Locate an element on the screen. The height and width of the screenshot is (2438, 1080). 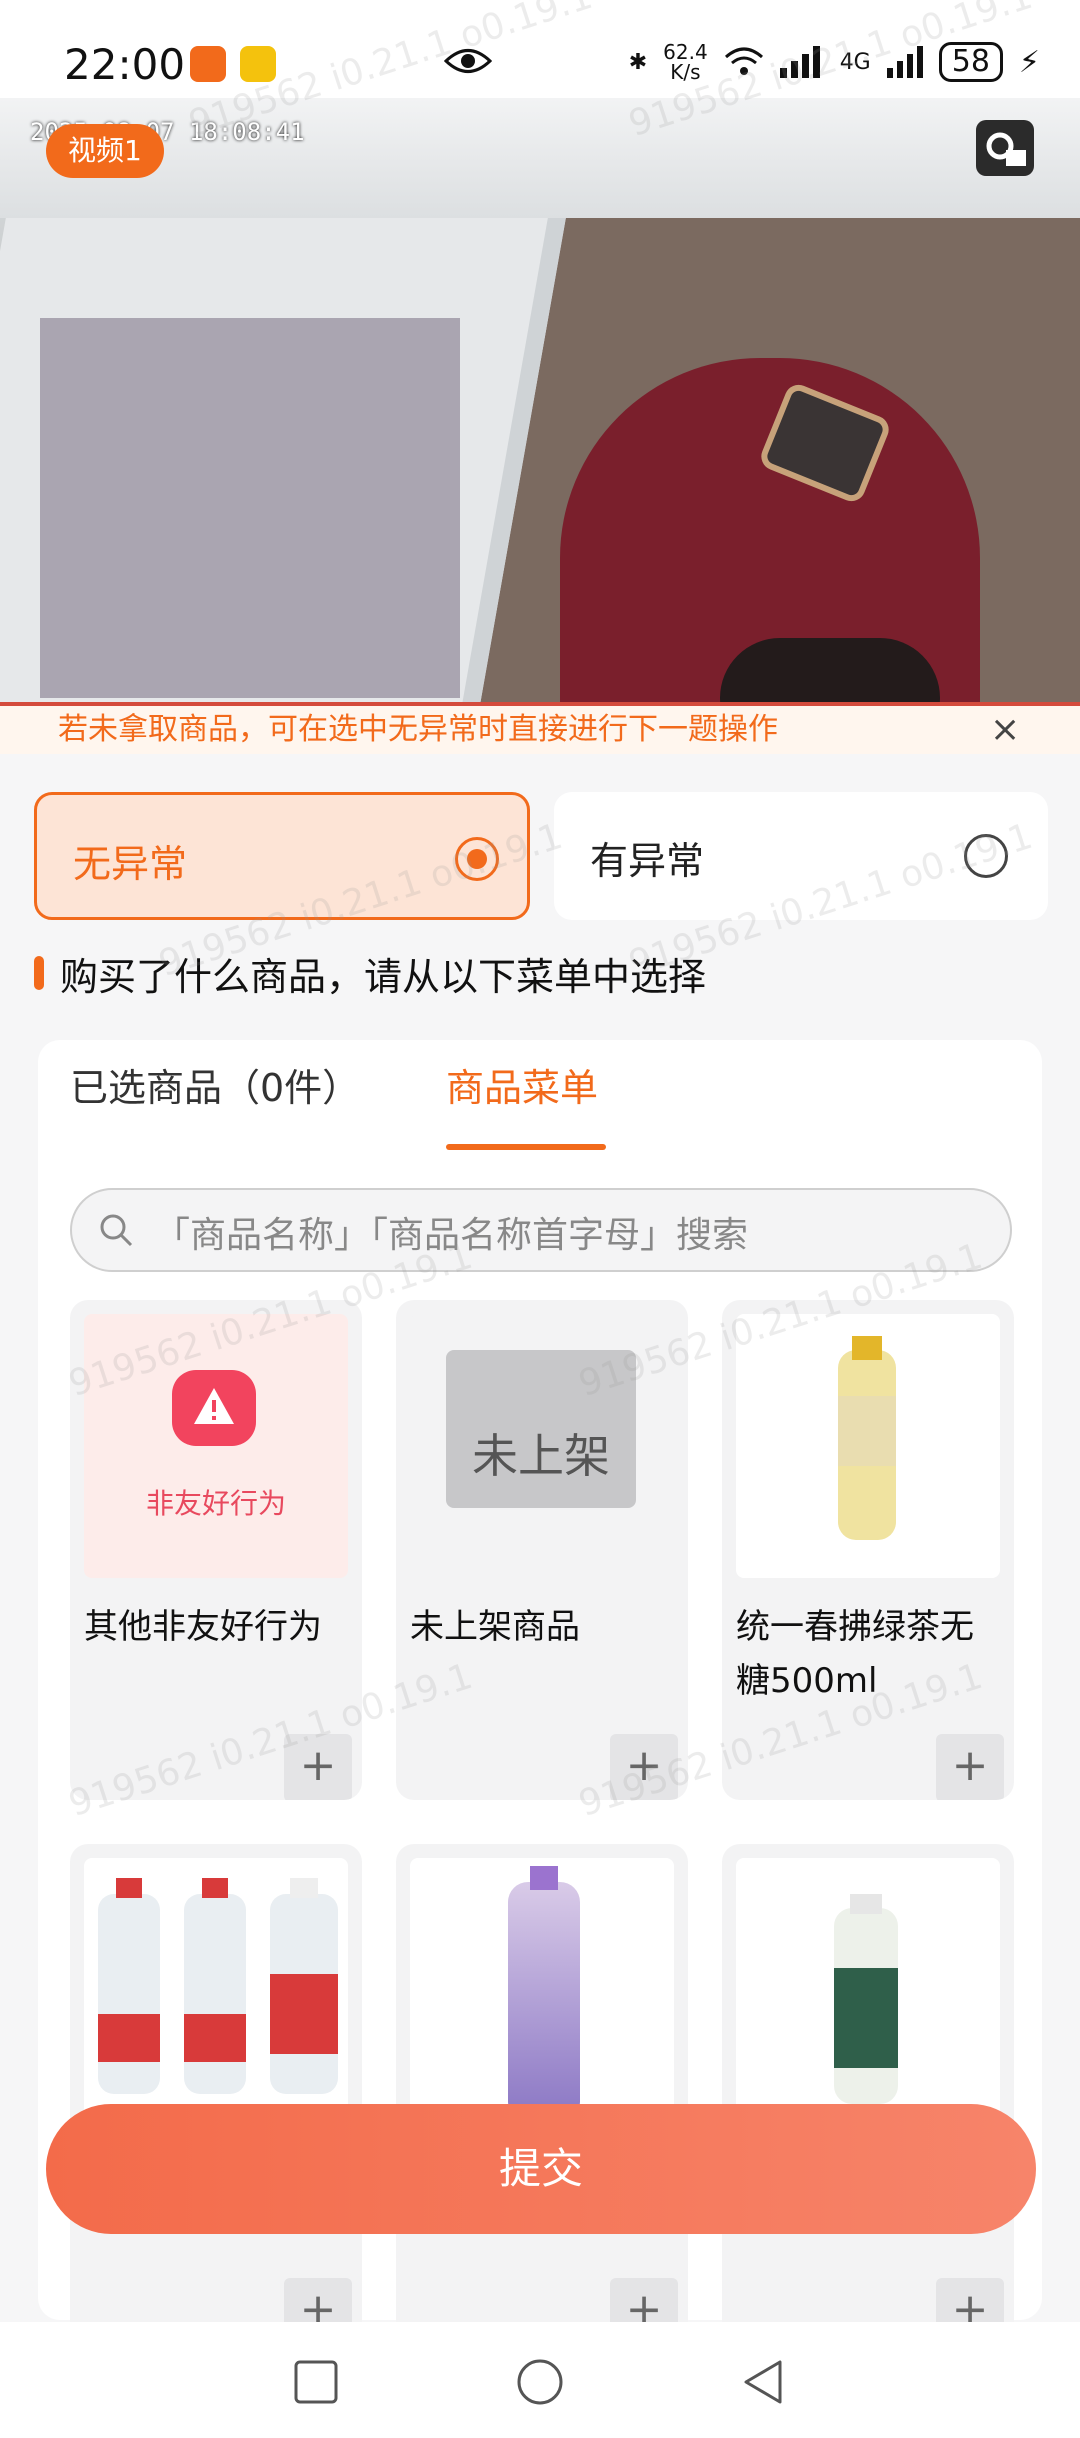
tea-bottle is located at coordinates (867, 1438).